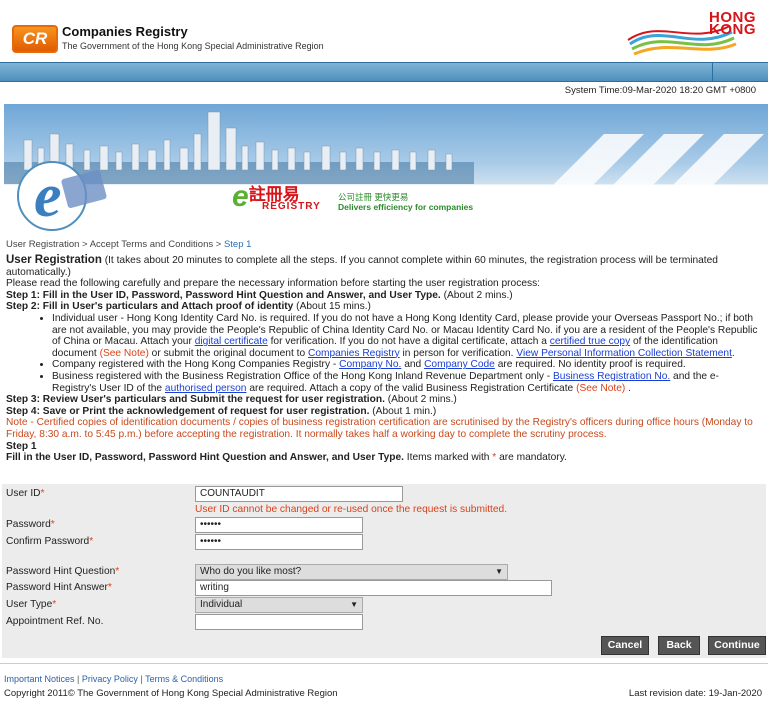  What do you see at coordinates (384, 72) in the screenshot?
I see `top-nav-bar` at bounding box center [384, 72].